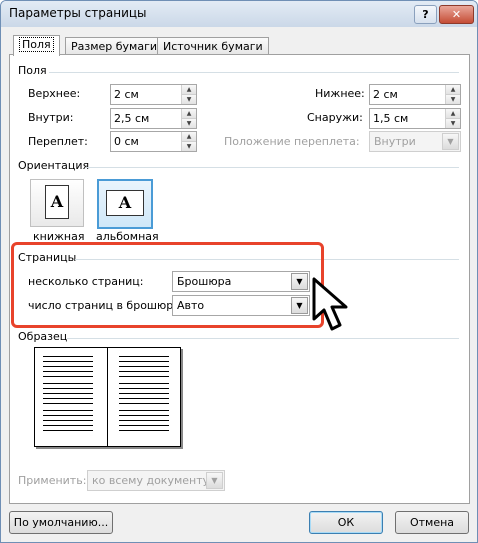 This screenshot has width=478, height=543. What do you see at coordinates (51, 117) in the screenshot?
I see `inside-margin-label: Внутри:` at bounding box center [51, 117].